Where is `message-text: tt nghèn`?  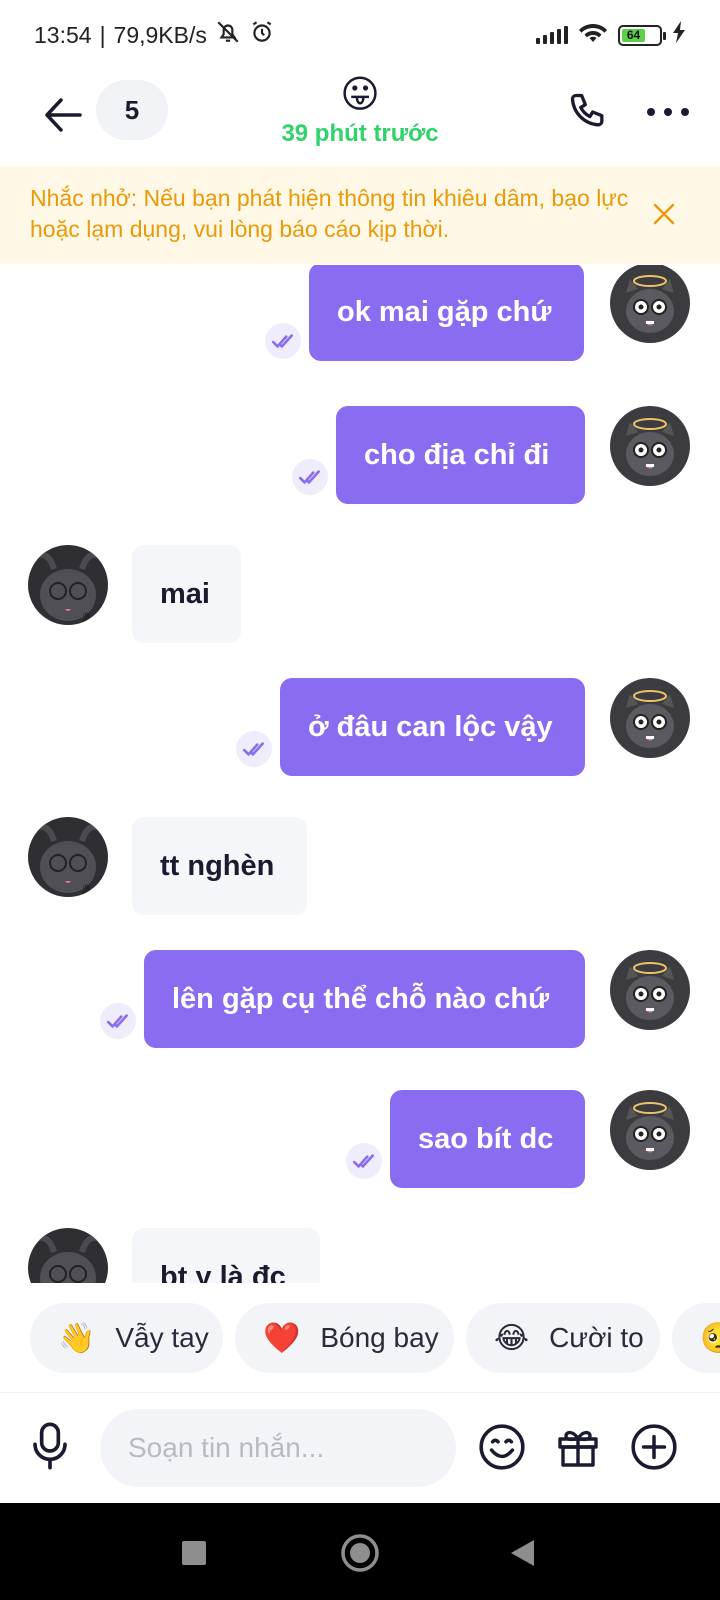 message-text: tt nghèn is located at coordinates (217, 865).